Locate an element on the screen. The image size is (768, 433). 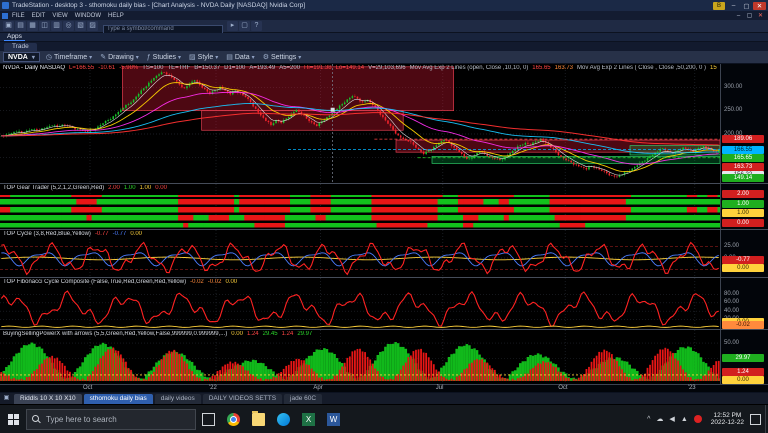
save-icon: ▦ is located at coordinates (32, 26).